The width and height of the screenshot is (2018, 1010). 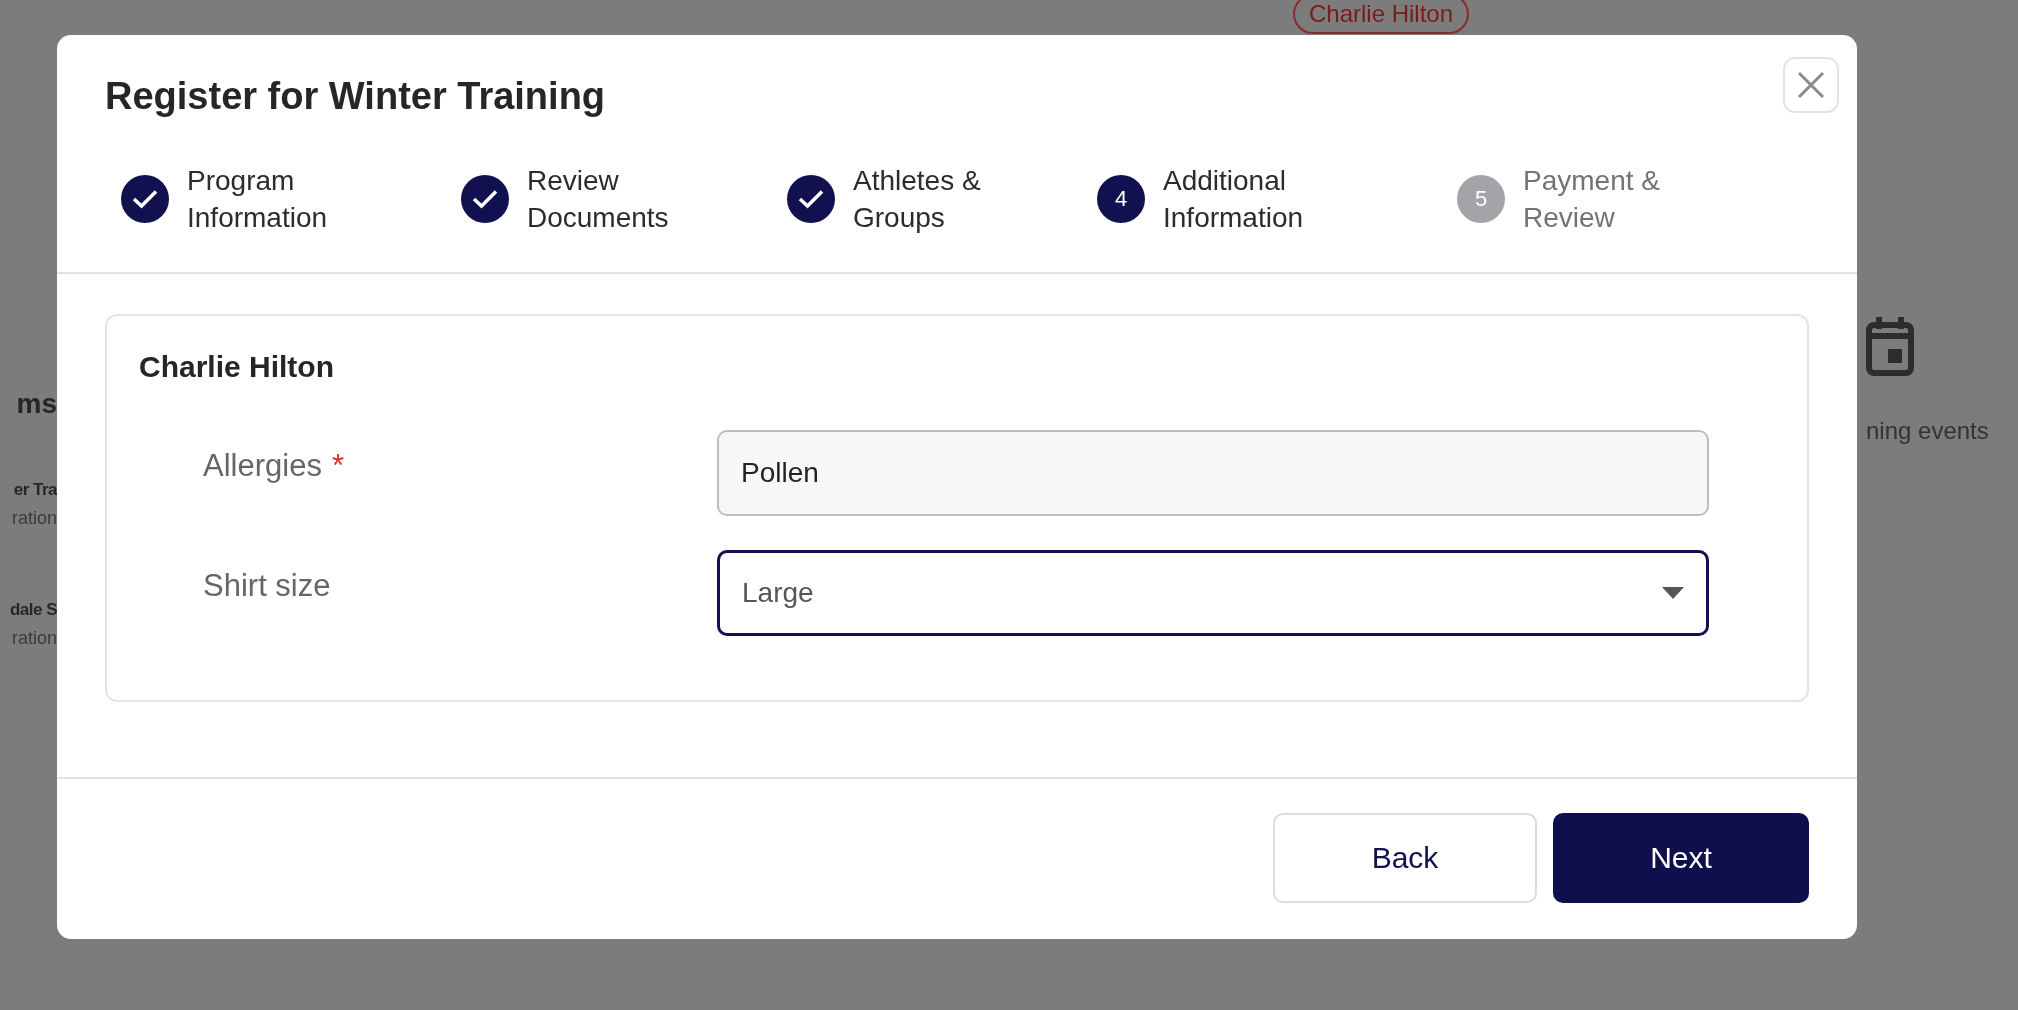 I want to click on program-title: er Tra, so click(x=35, y=490).